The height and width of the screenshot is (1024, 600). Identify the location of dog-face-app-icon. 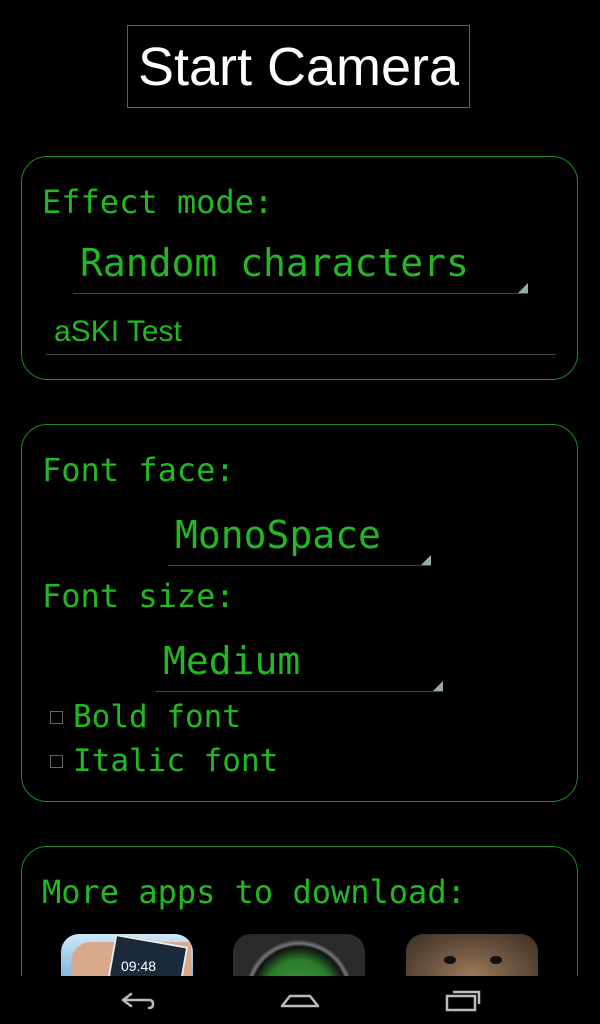
(472, 955).